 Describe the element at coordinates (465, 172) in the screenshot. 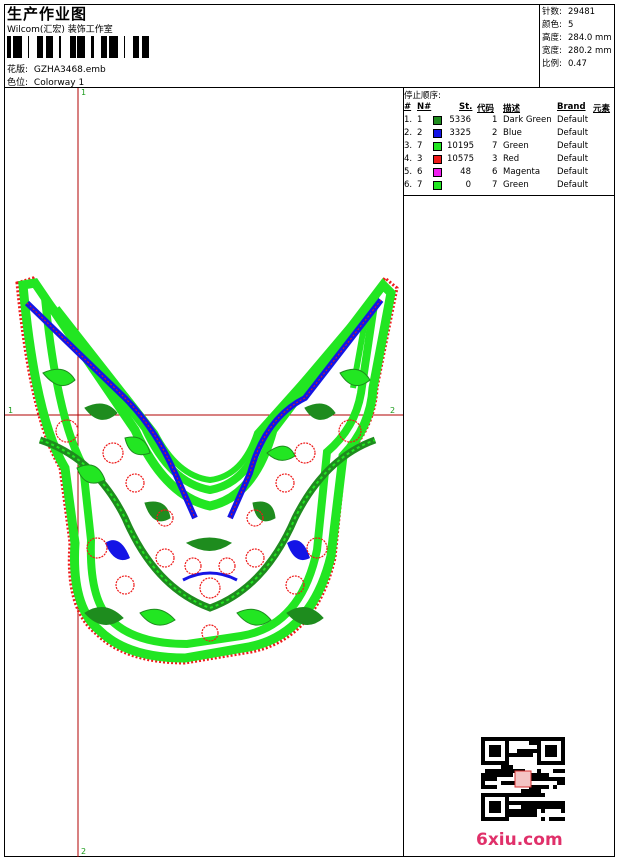

I see `row-stitches: 48` at that location.